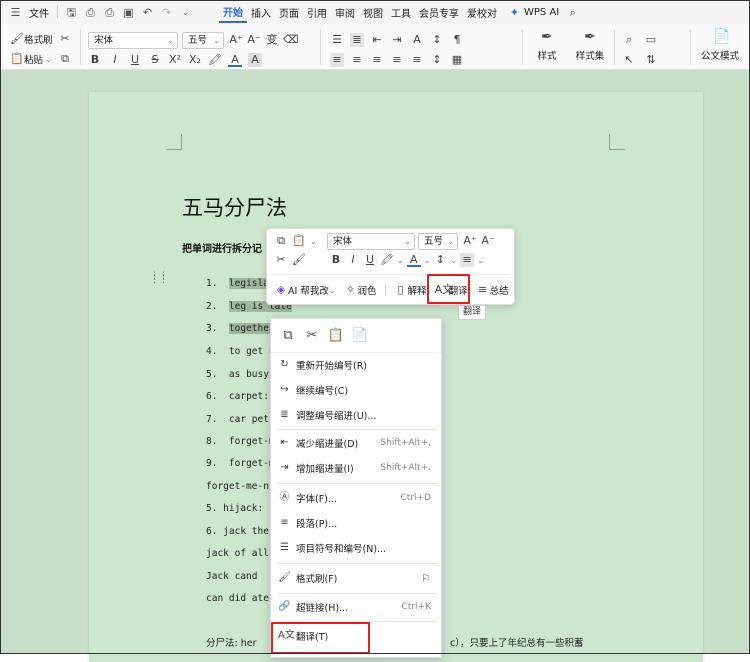 This screenshot has height=662, width=750. What do you see at coordinates (357, 40) in the screenshot?
I see `numbered-list-icon: ≣` at bounding box center [357, 40].